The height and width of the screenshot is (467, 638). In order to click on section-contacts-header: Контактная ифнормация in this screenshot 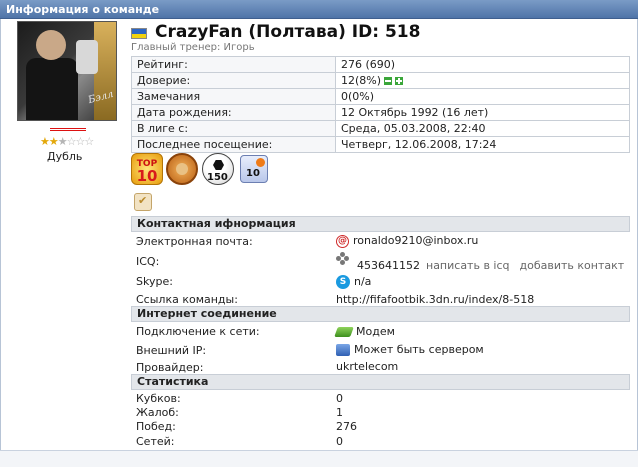, I will do `click(380, 224)`.